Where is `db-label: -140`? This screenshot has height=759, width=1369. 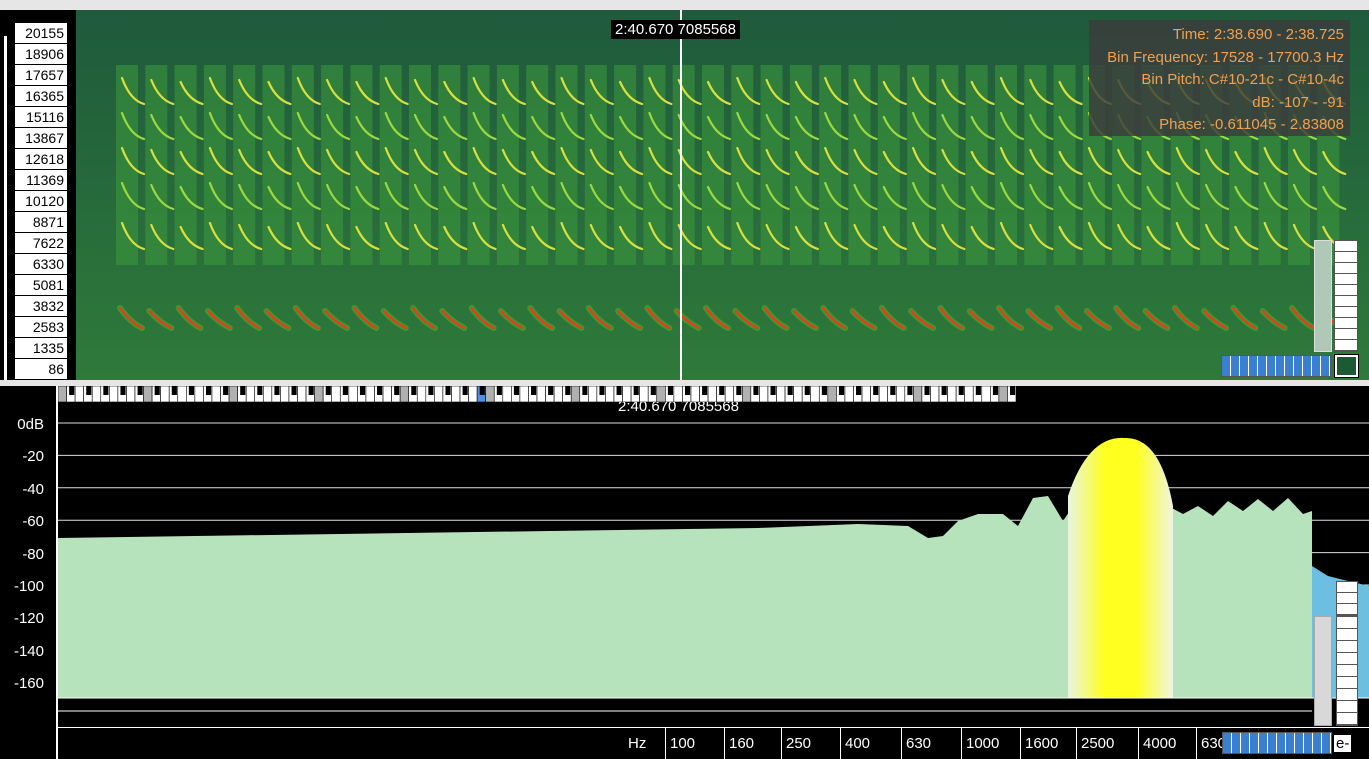 db-label: -140 is located at coordinates (28, 651).